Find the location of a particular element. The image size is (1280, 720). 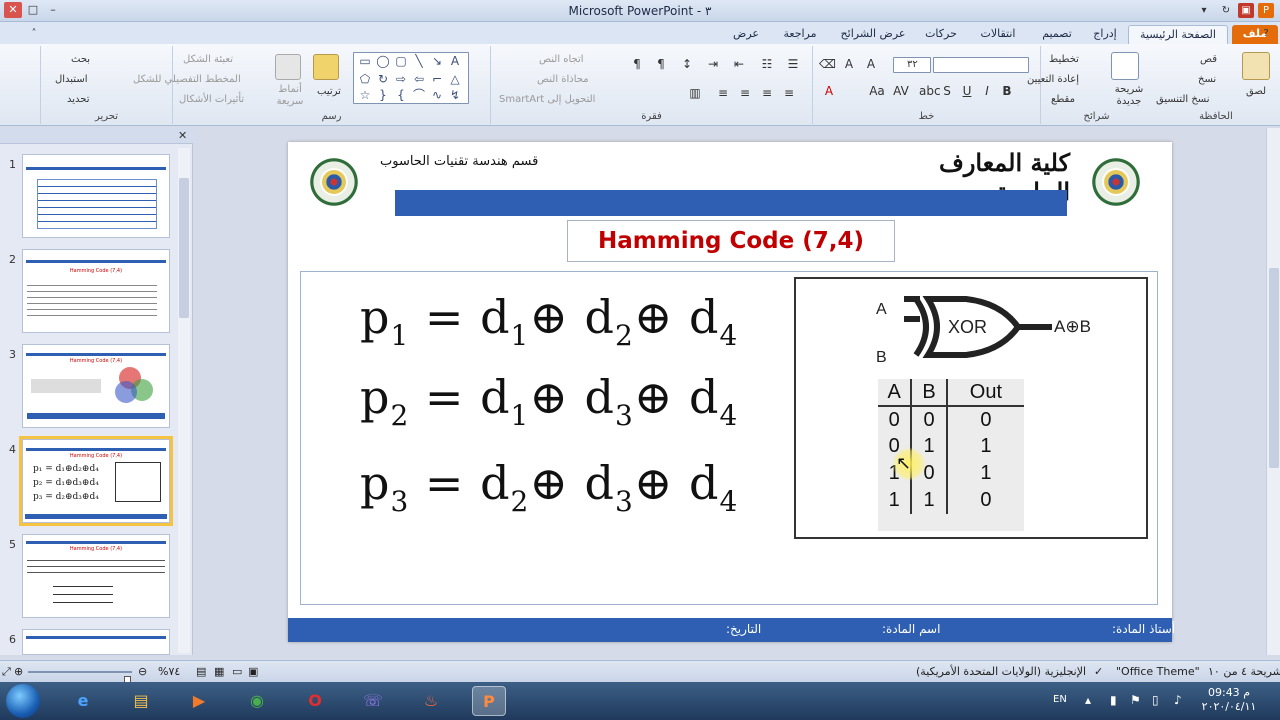

justify-icon: ≡ is located at coordinates (723, 93).